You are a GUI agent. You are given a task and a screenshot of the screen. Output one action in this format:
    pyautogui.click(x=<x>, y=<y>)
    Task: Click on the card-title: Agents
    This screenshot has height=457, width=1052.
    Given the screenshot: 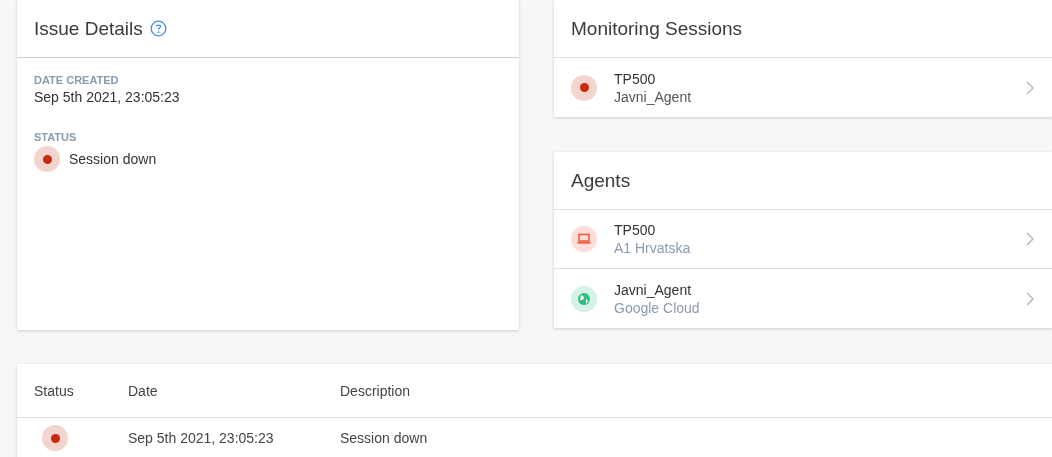 What is the action you would take?
    pyautogui.click(x=601, y=180)
    